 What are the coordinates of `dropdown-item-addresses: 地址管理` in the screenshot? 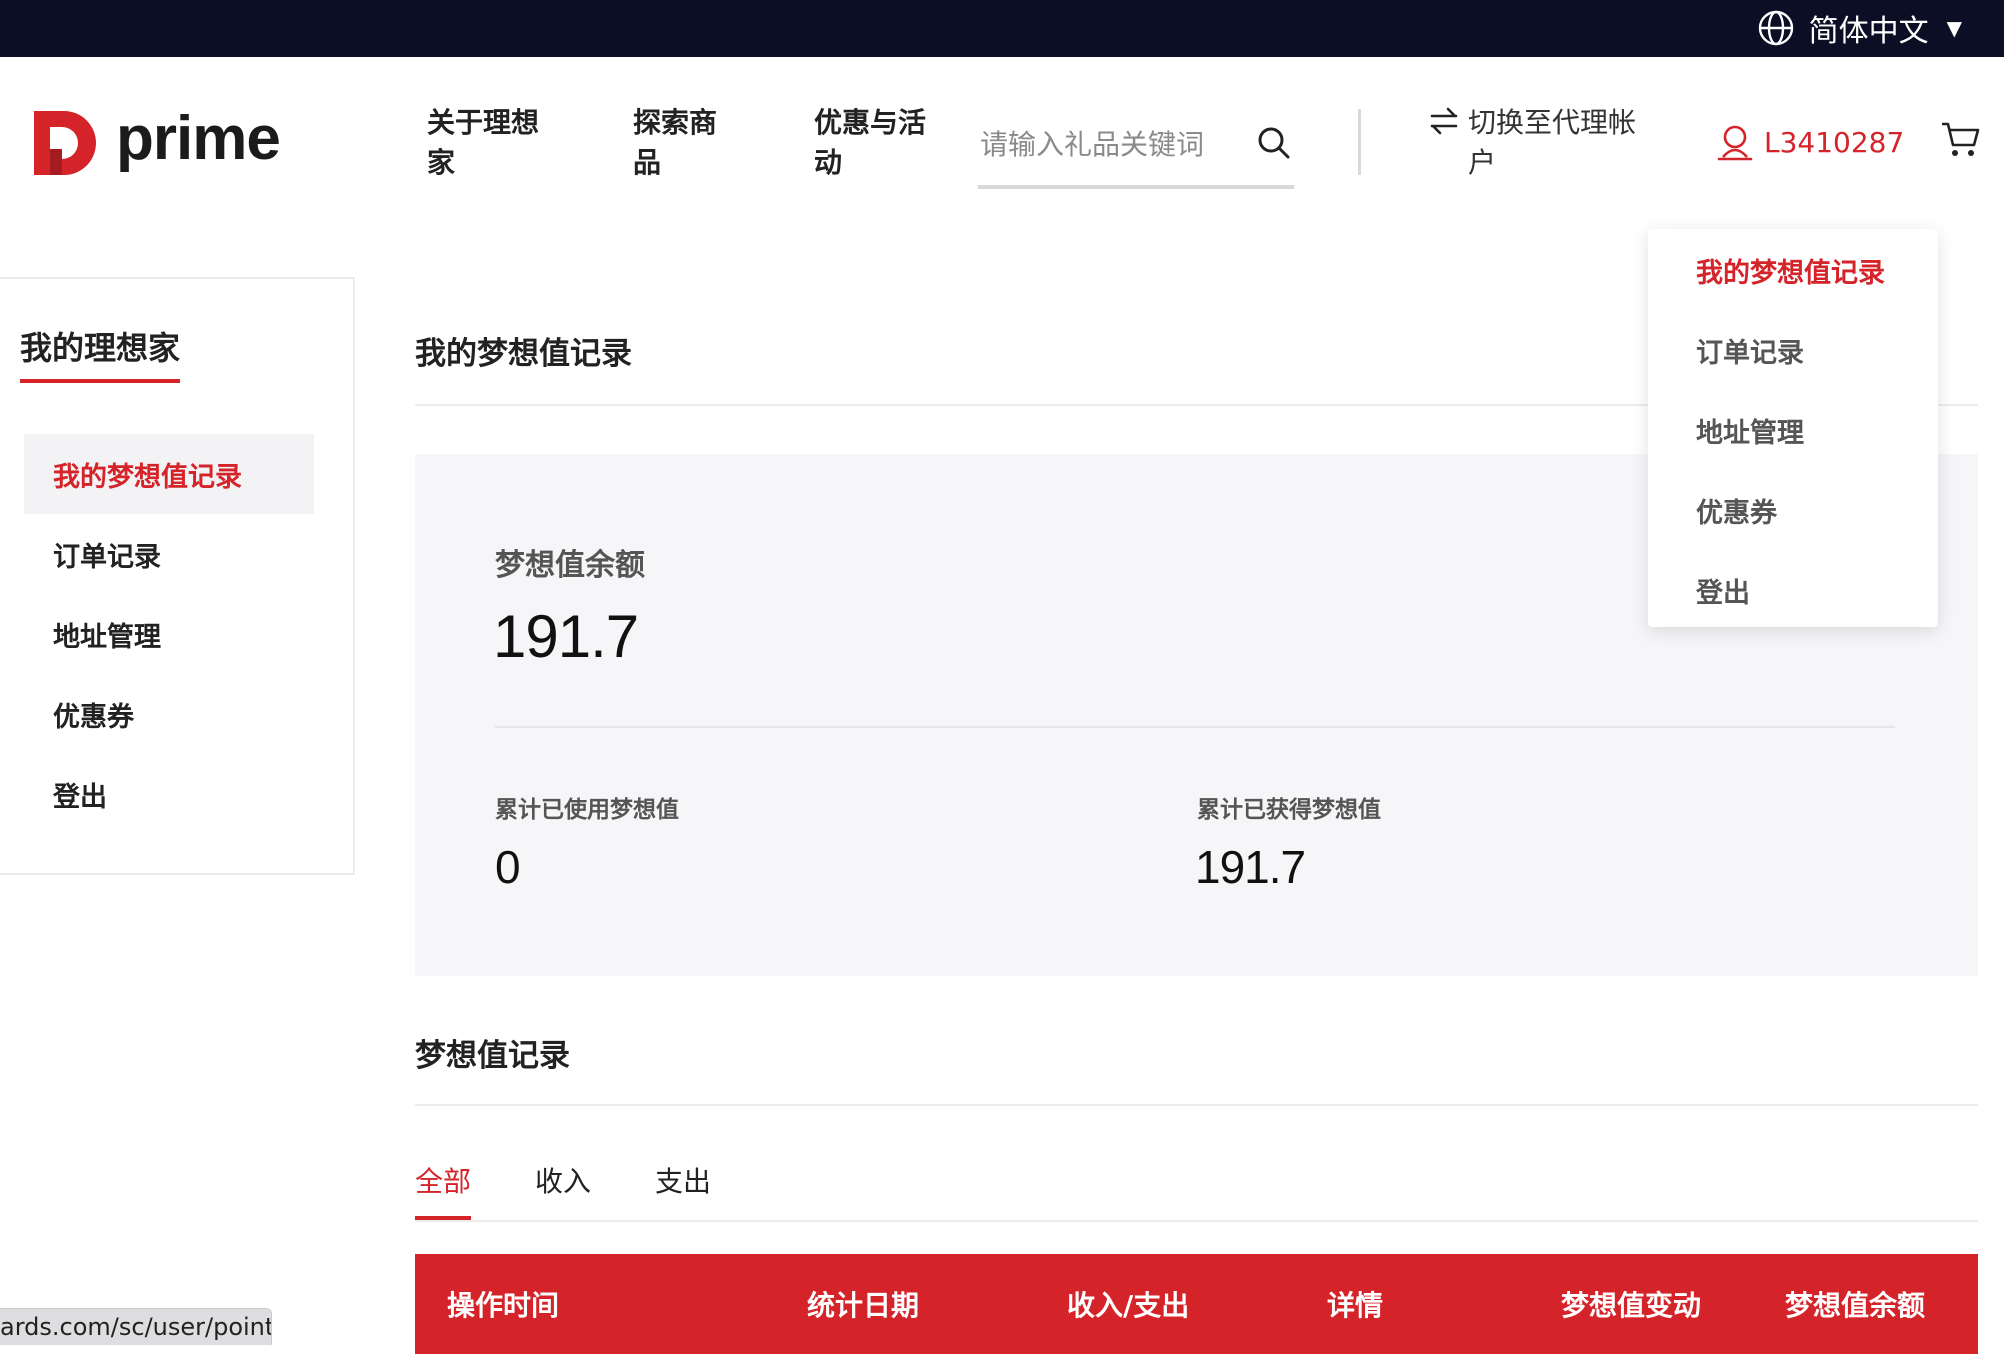 It's located at (1750, 430).